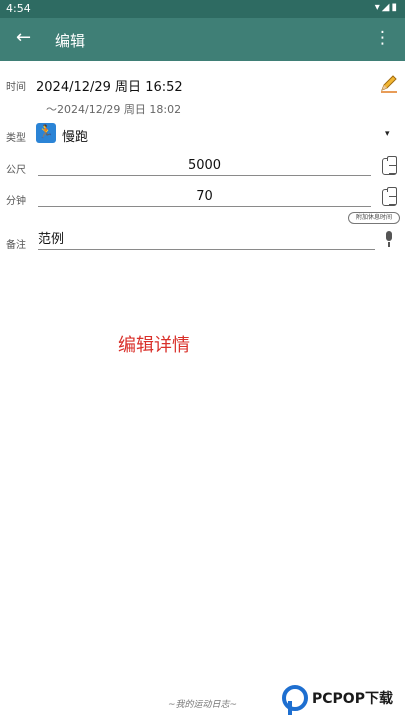 The image size is (405, 720). I want to click on start-time: 2024/12/29 周日 16:52, so click(109, 85).